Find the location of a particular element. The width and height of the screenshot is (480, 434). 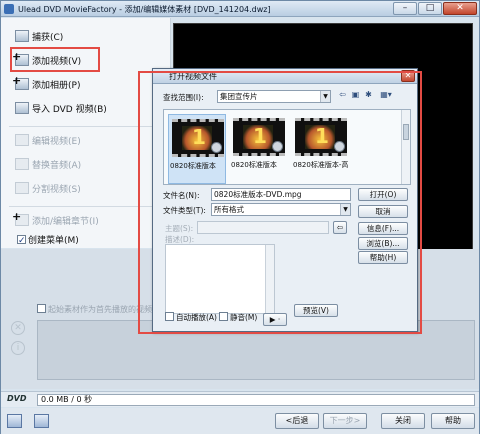

remove-icon: ✕ is located at coordinates (18, 328).